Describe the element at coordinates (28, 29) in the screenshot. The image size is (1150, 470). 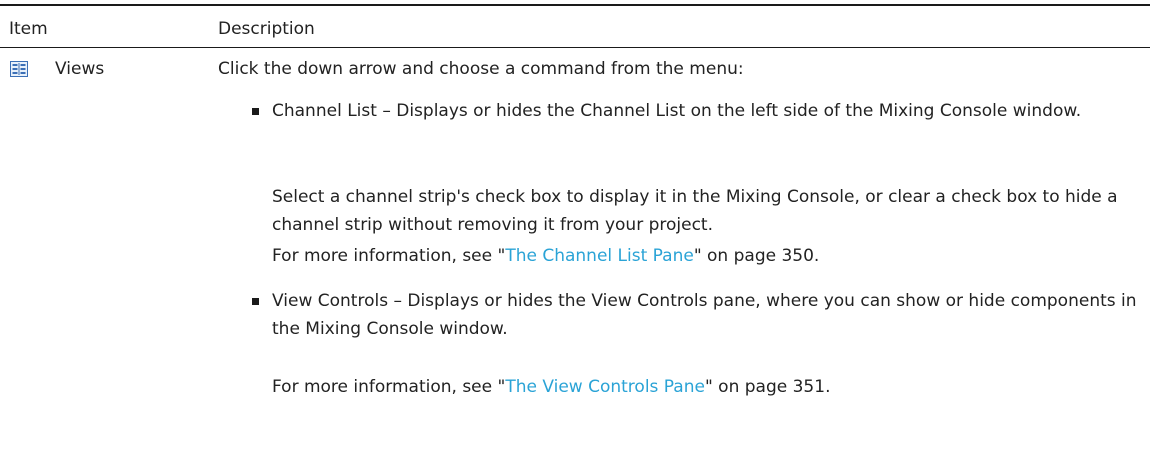
I see `column-header-item: Item` at that location.